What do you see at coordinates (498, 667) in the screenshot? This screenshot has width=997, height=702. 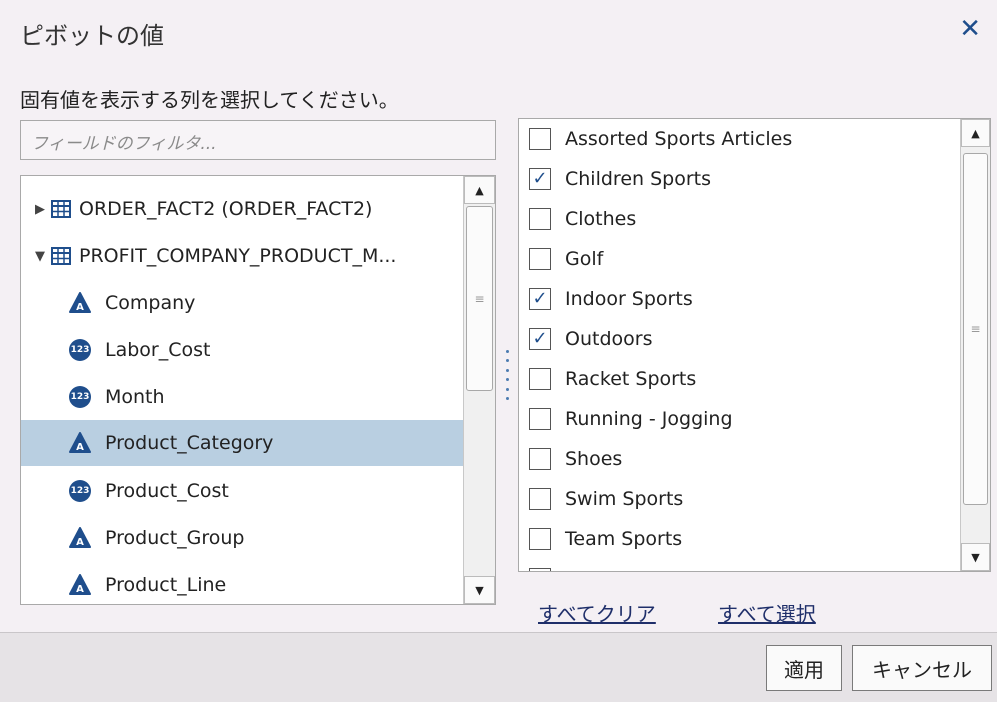 I see `dialog-footer: 適用 キャンセル` at bounding box center [498, 667].